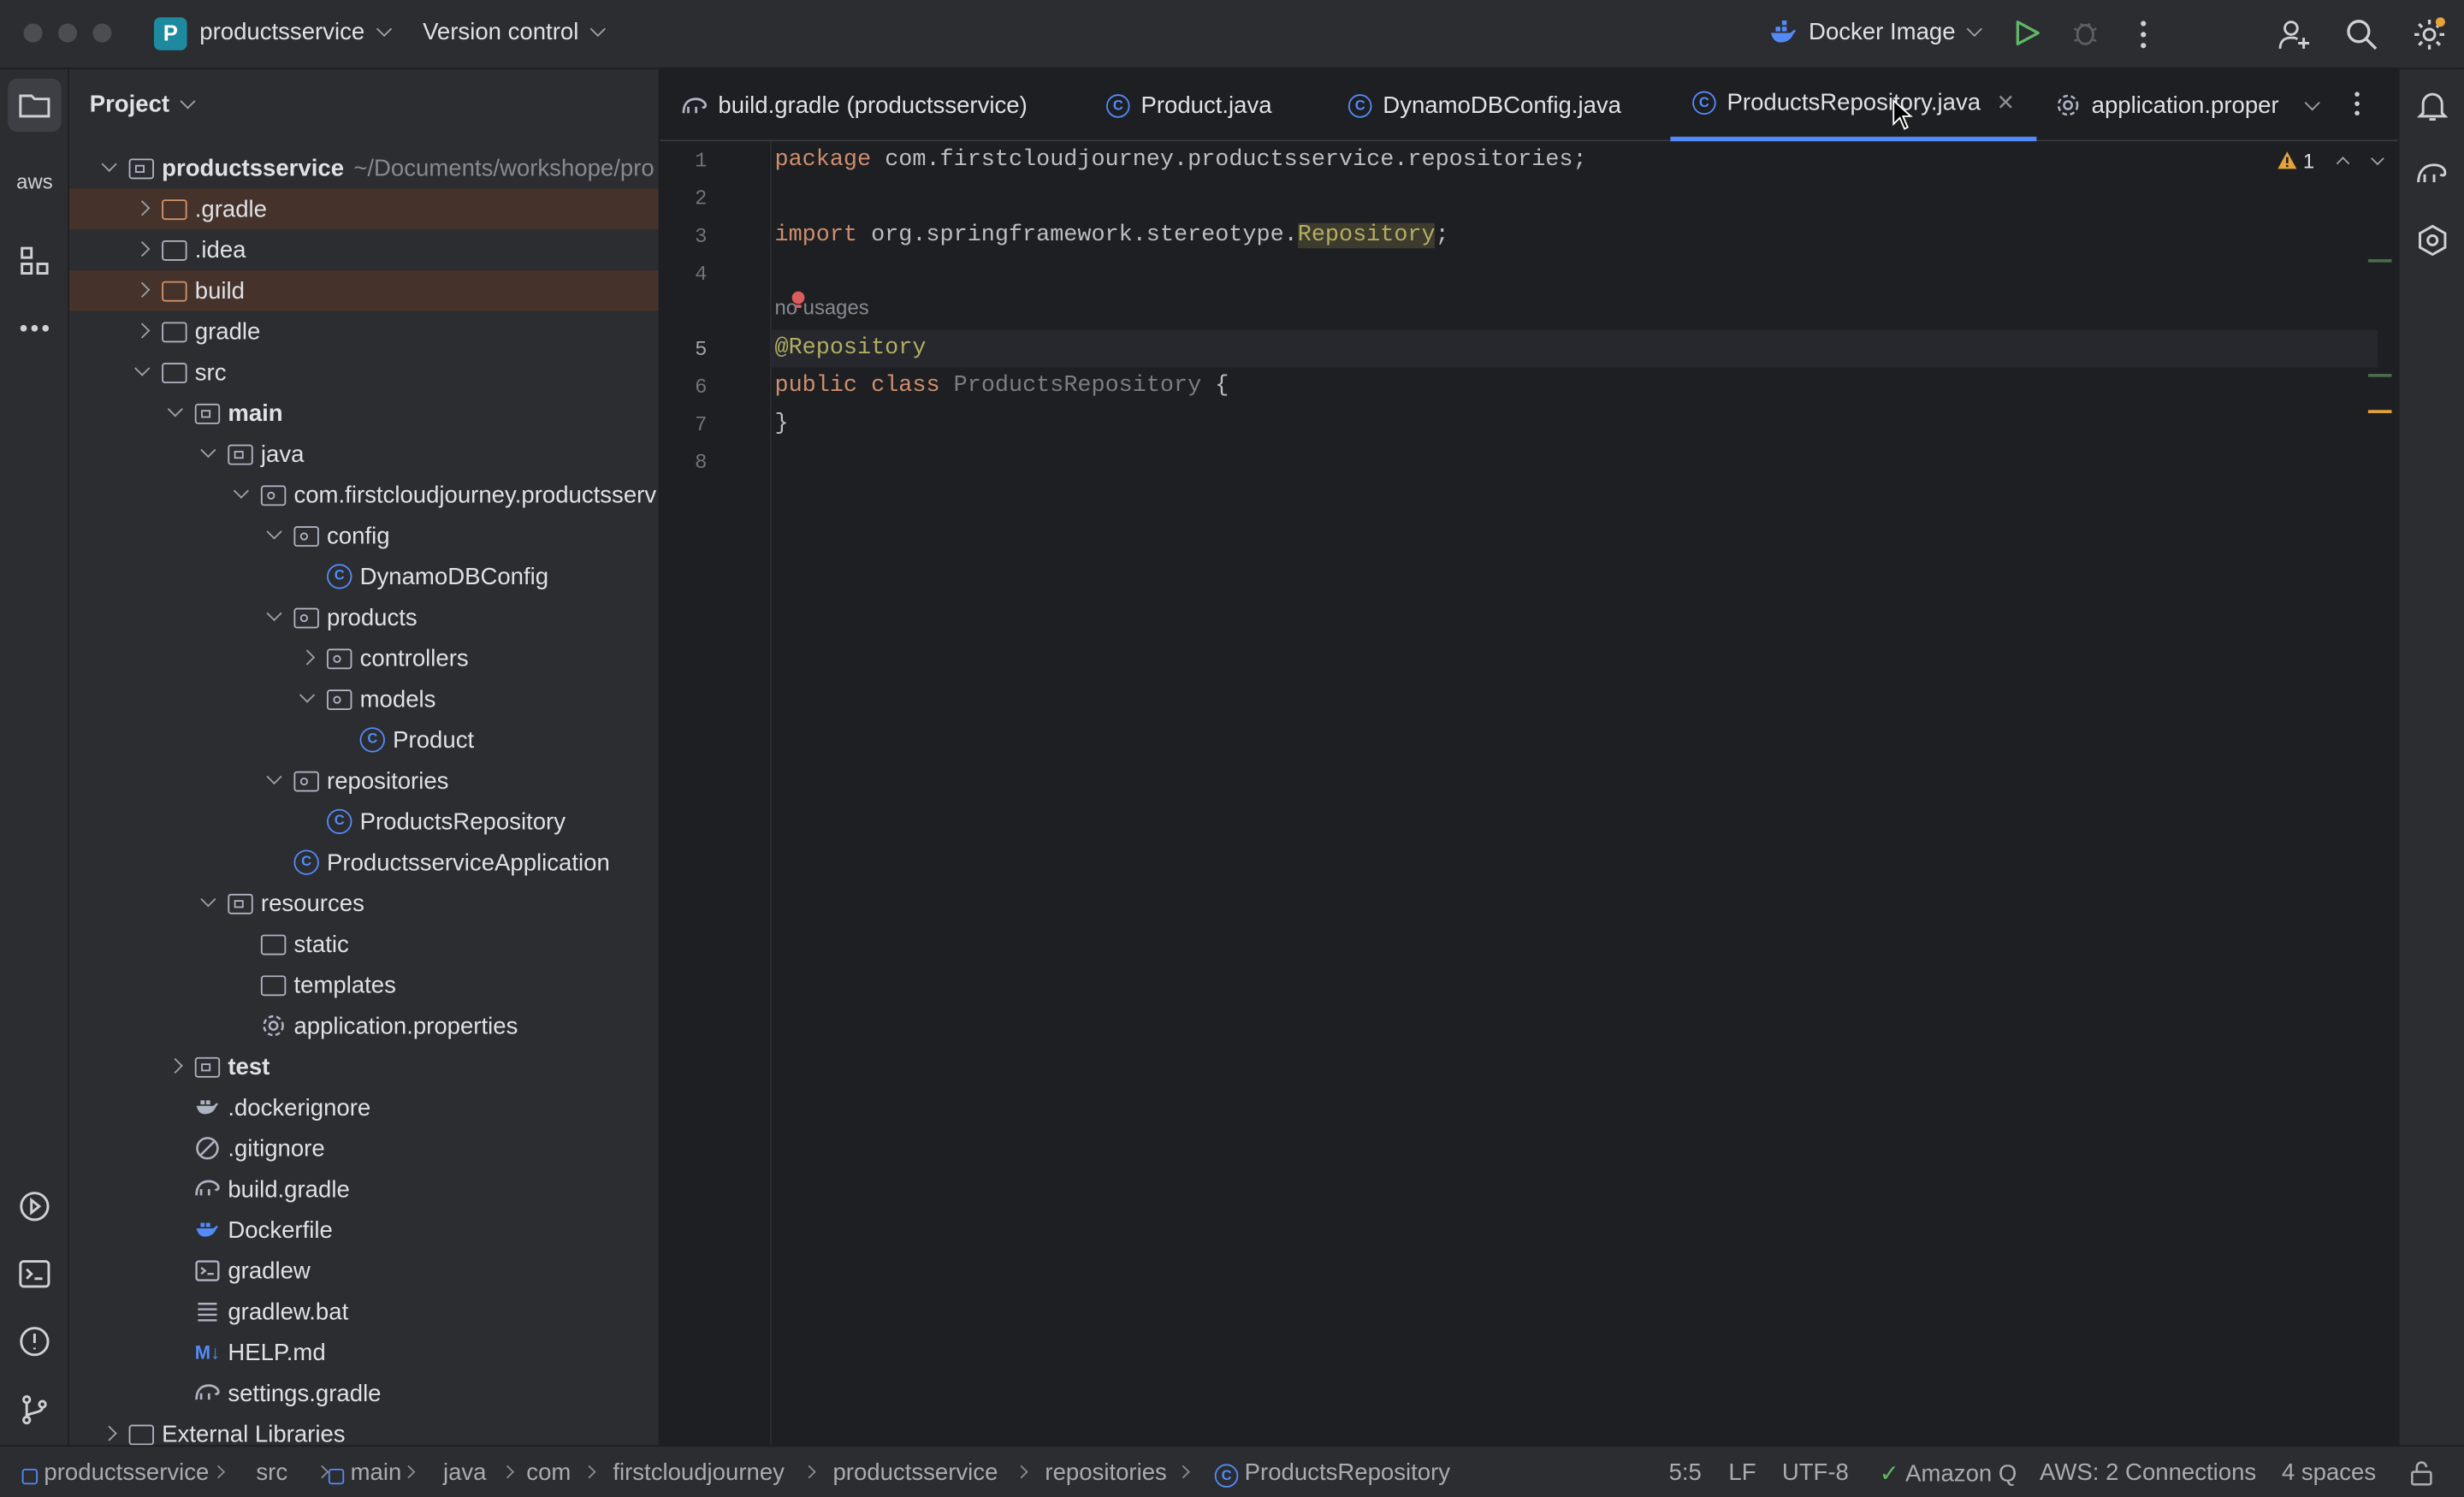 This screenshot has width=2464, height=1497. What do you see at coordinates (364, 1430) in the screenshot?
I see `tree-item: External Libraries` at bounding box center [364, 1430].